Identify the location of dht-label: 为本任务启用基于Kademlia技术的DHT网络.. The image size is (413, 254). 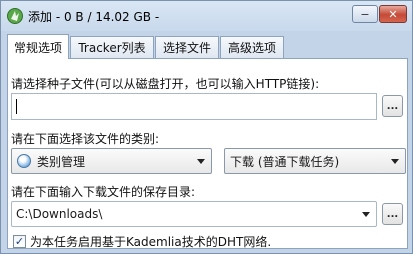
(150, 241).